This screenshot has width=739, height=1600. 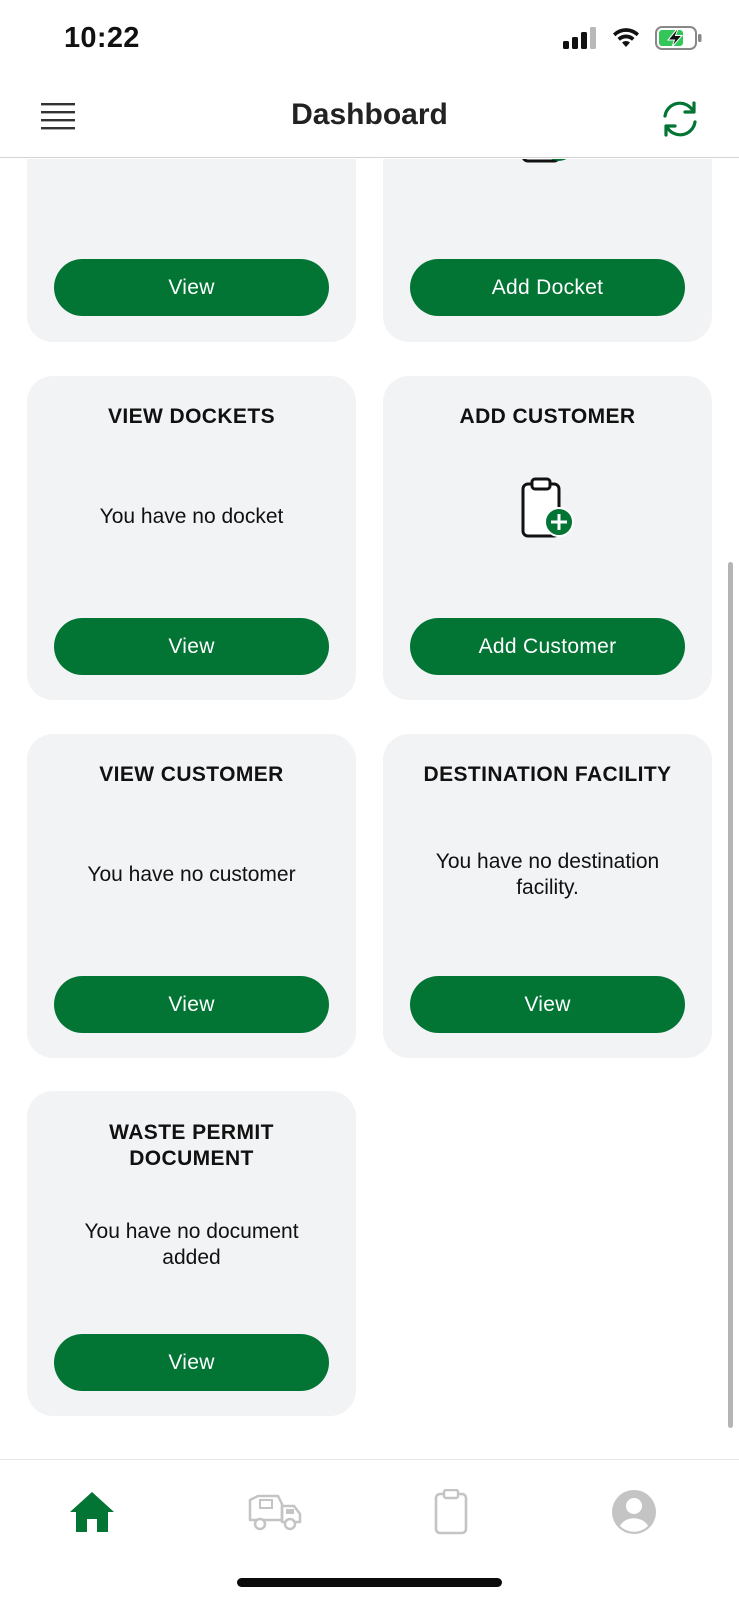 I want to click on signal-icon, so click(x=580, y=40).